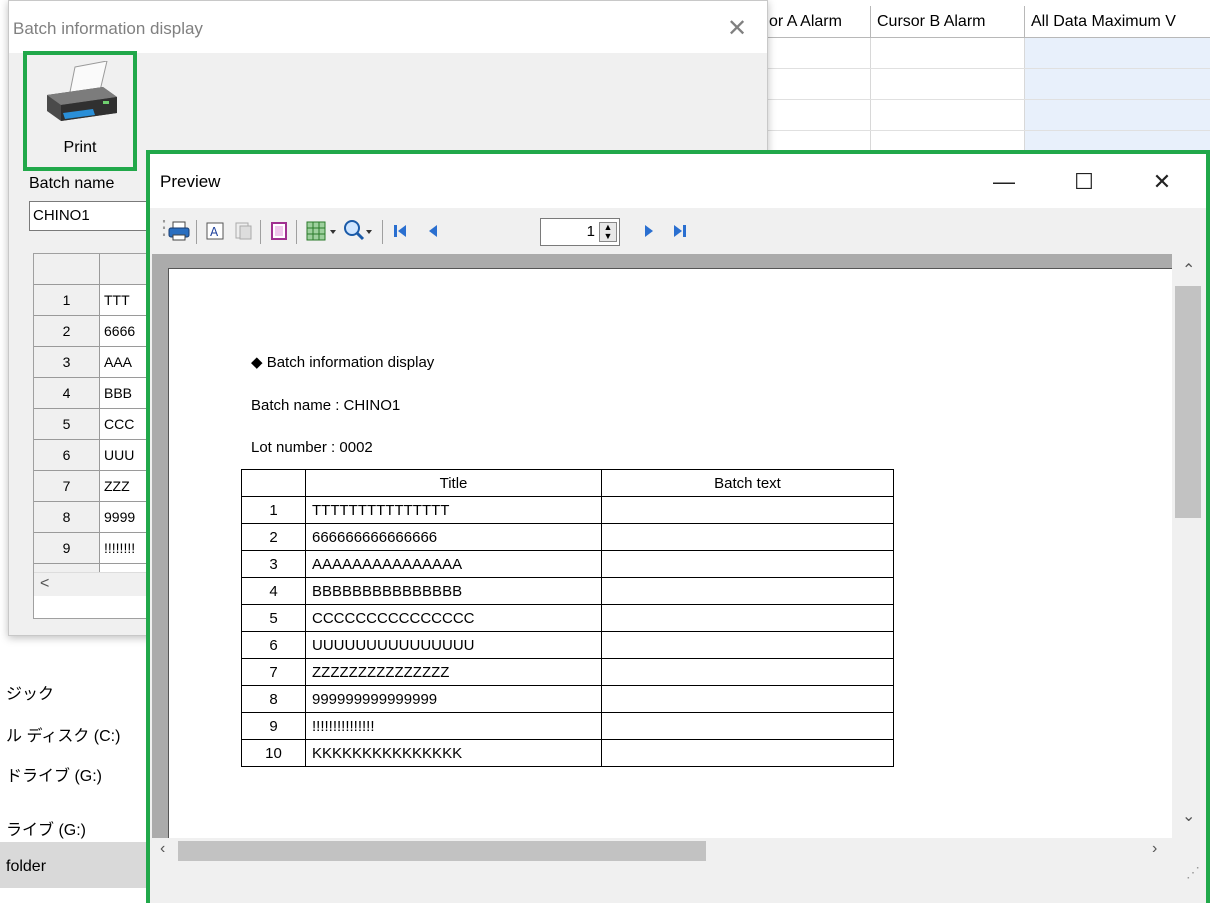 This screenshot has width=1210, height=903. What do you see at coordinates (82, 91) in the screenshot?
I see `printer-icon` at bounding box center [82, 91].